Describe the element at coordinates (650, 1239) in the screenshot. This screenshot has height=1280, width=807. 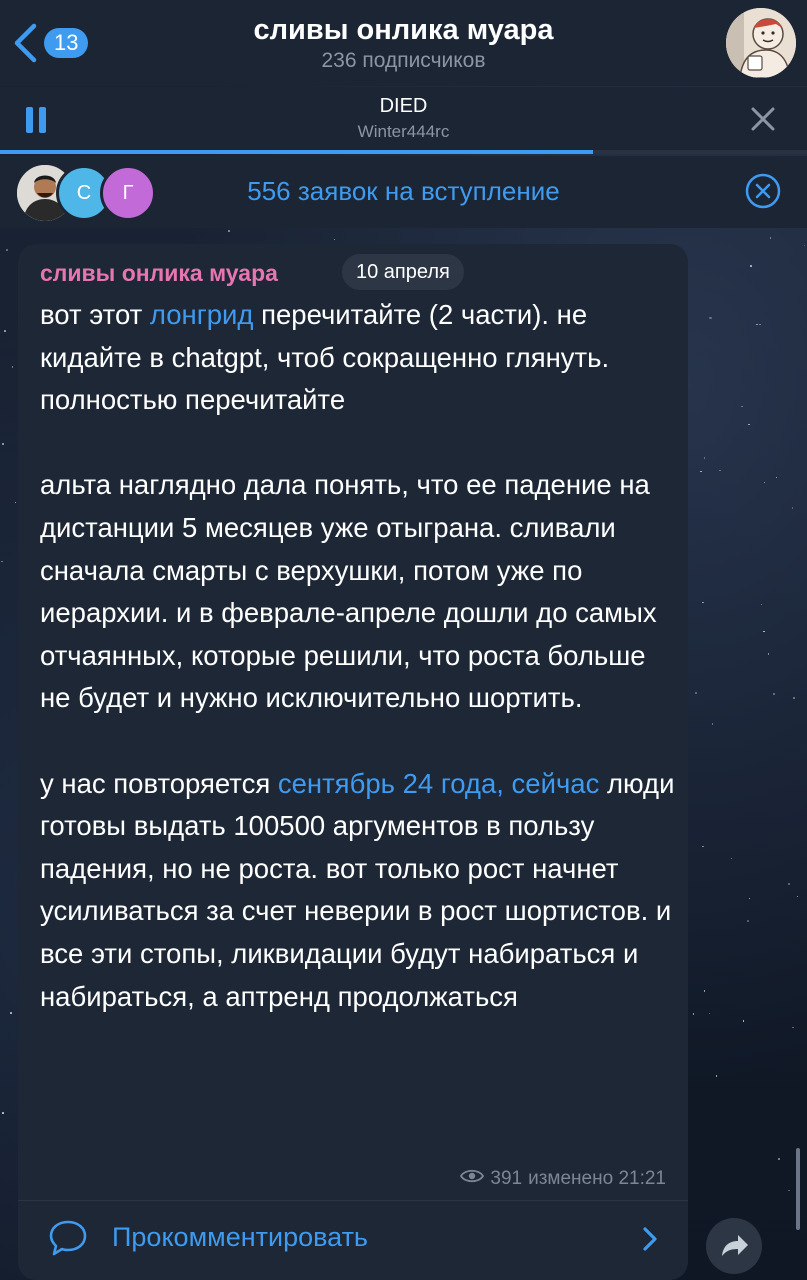
I see `chevron-right-icon` at that location.